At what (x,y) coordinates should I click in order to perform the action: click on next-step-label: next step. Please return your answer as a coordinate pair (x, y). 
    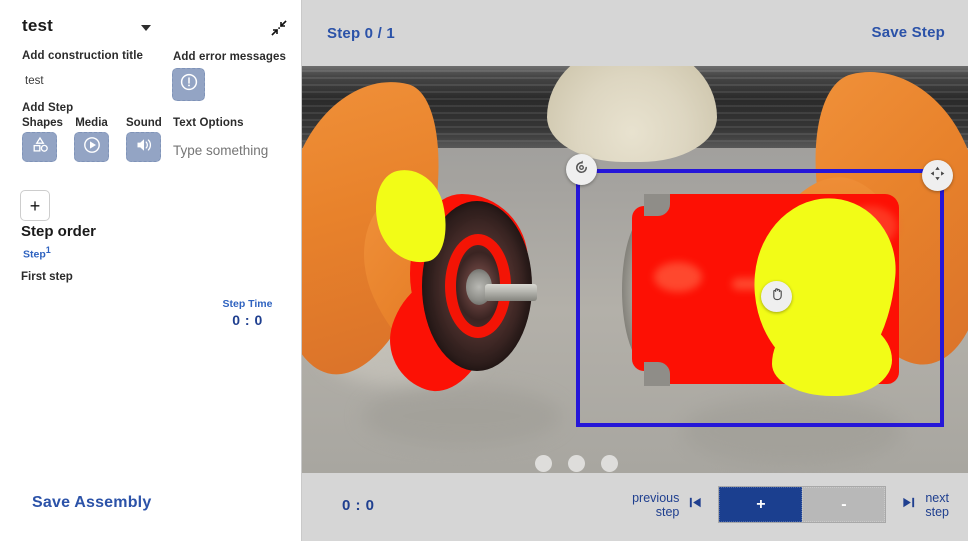
    Looking at the image, I should click on (937, 505).